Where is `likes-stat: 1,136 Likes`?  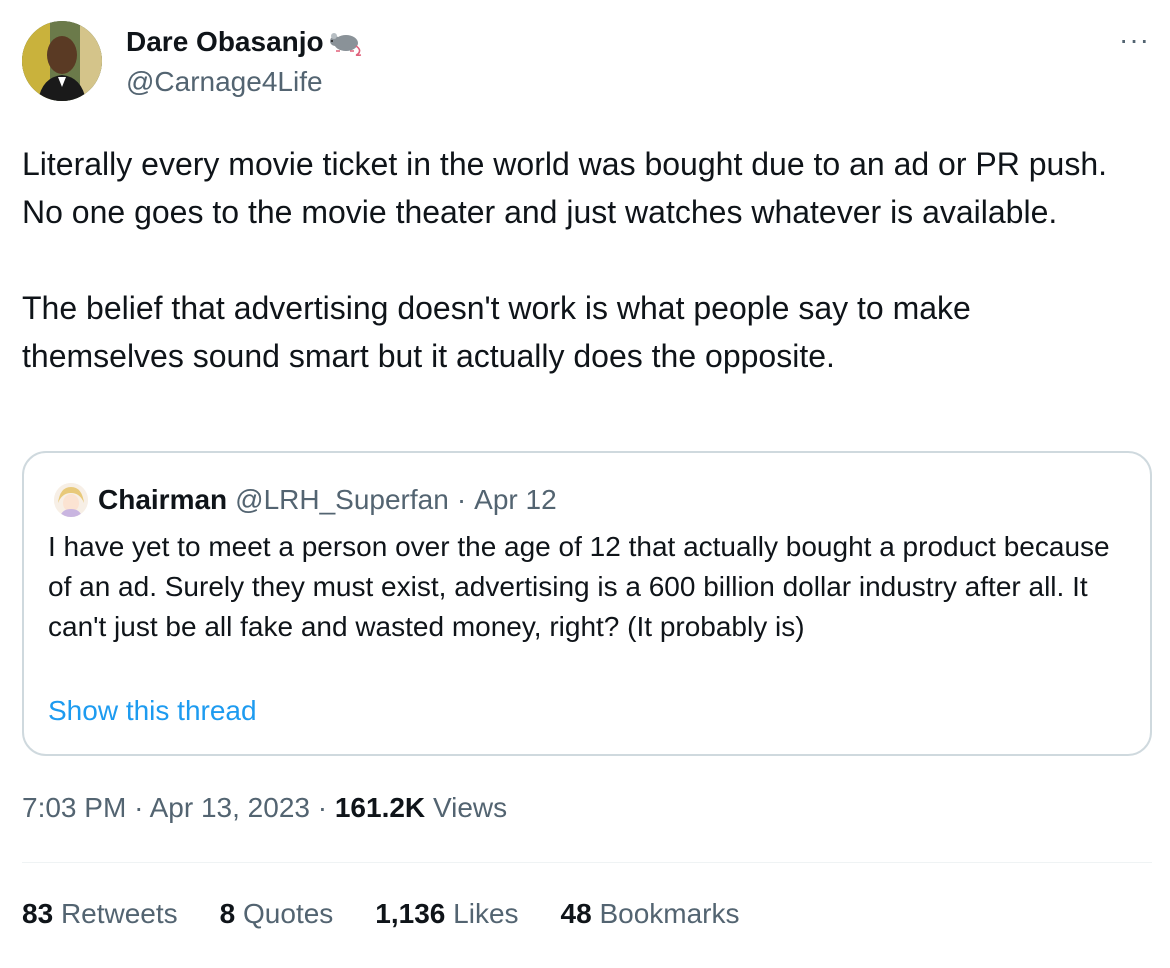
likes-stat: 1,136 Likes is located at coordinates (446, 914).